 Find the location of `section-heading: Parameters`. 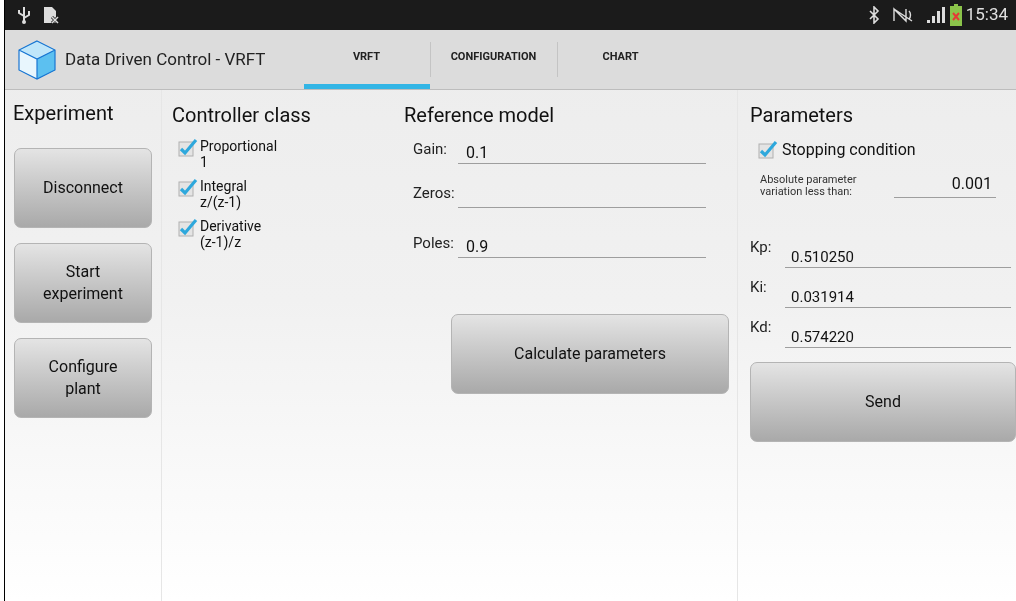

section-heading: Parameters is located at coordinates (802, 115).